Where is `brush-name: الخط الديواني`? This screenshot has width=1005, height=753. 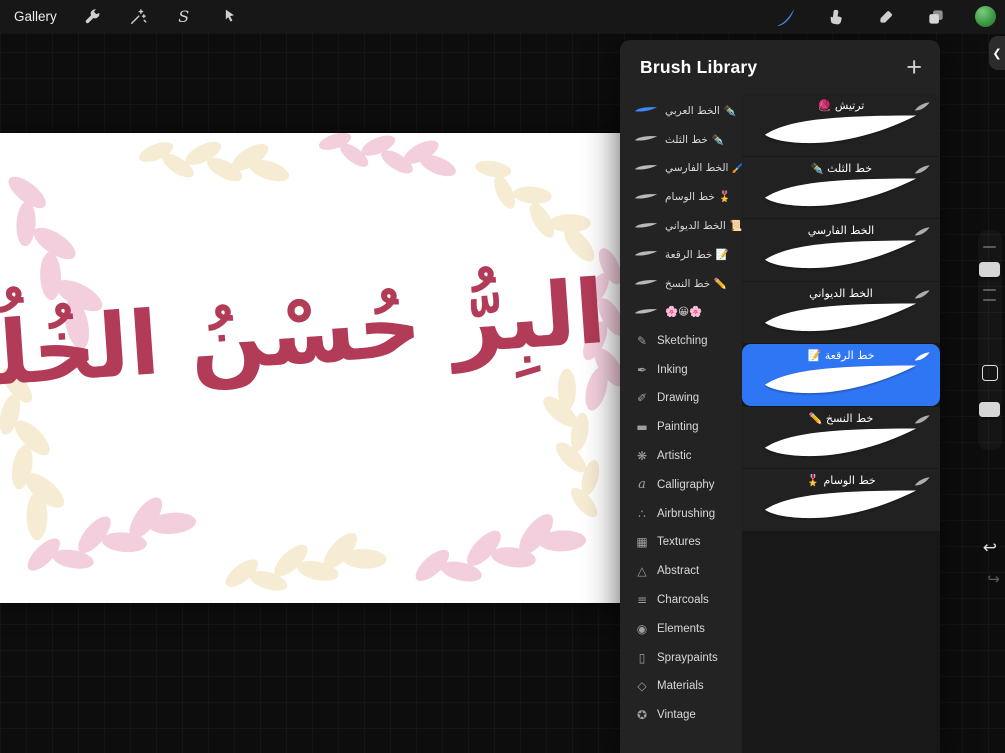
brush-name: الخط الديواني is located at coordinates (841, 293).